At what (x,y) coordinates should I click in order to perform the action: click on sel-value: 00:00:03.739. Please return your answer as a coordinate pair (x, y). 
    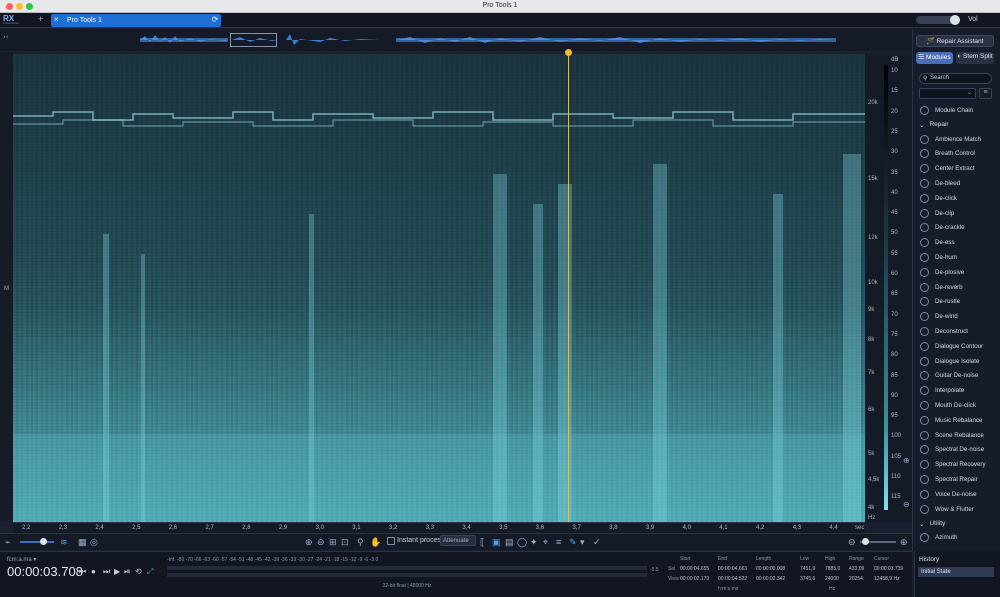
    Looking at the image, I should click on (888, 569).